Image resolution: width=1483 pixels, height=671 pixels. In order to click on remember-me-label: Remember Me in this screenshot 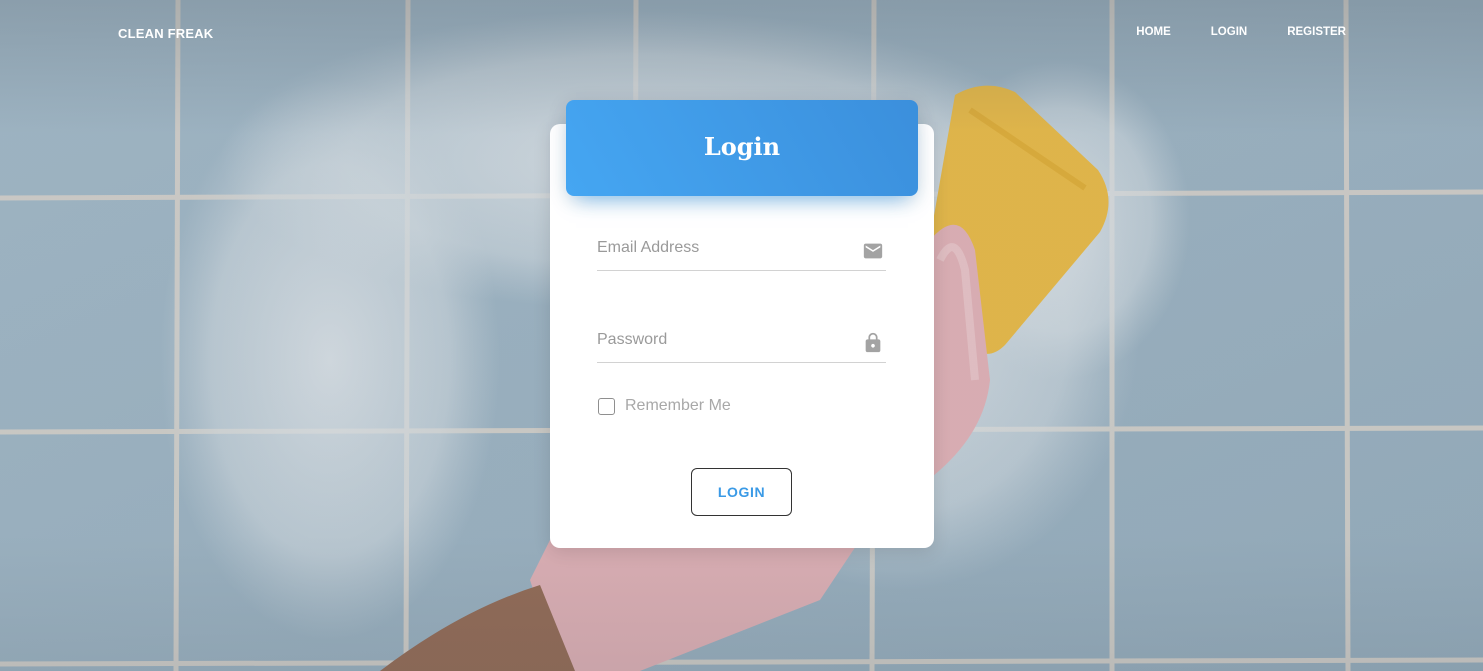, I will do `click(678, 405)`.